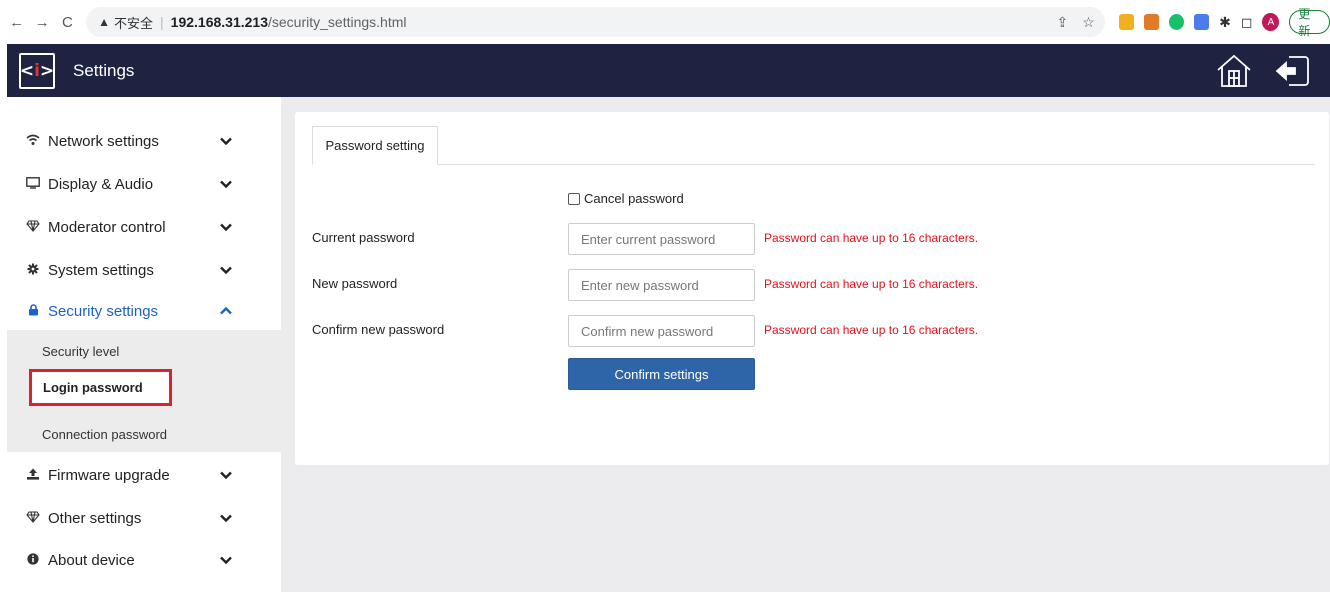 Image resolution: width=1330 pixels, height=599 pixels. What do you see at coordinates (378, 329) in the screenshot?
I see `confirm-password-label: Confirm new password` at bounding box center [378, 329].